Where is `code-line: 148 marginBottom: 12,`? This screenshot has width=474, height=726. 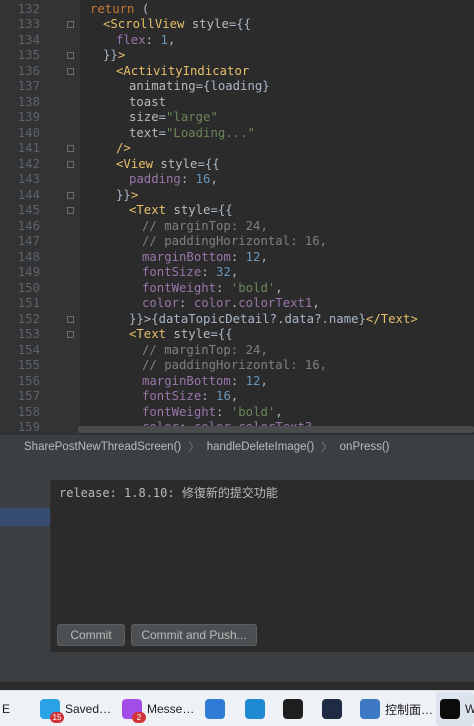
code-line: 148 marginBottom: 12, is located at coordinates (237, 258).